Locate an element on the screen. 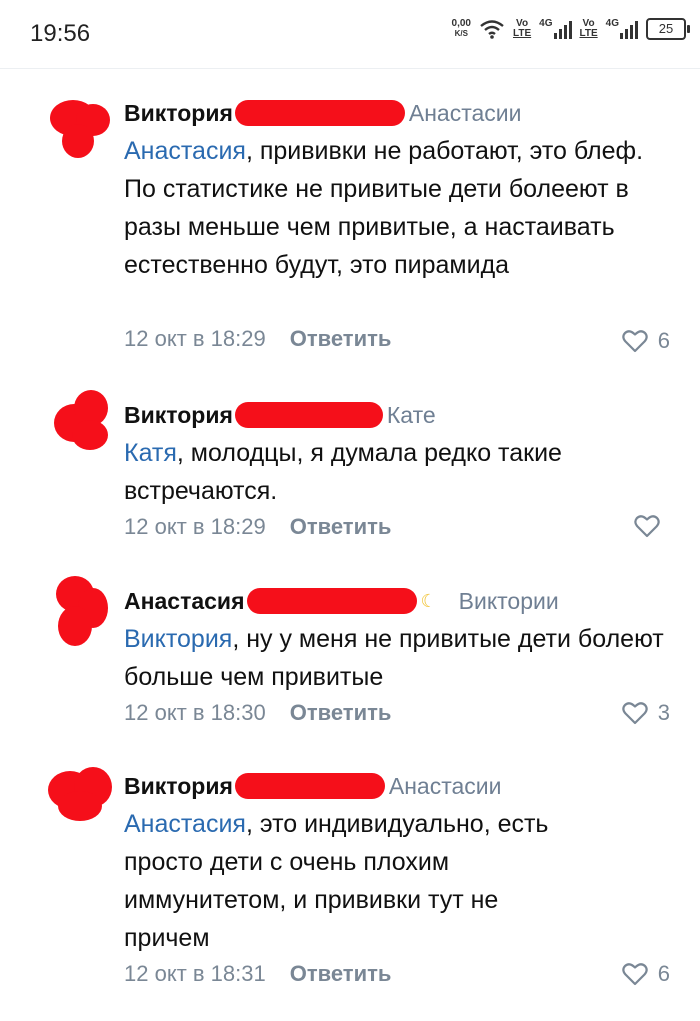 The image size is (700, 1021). like-count: 3 is located at coordinates (663, 712).